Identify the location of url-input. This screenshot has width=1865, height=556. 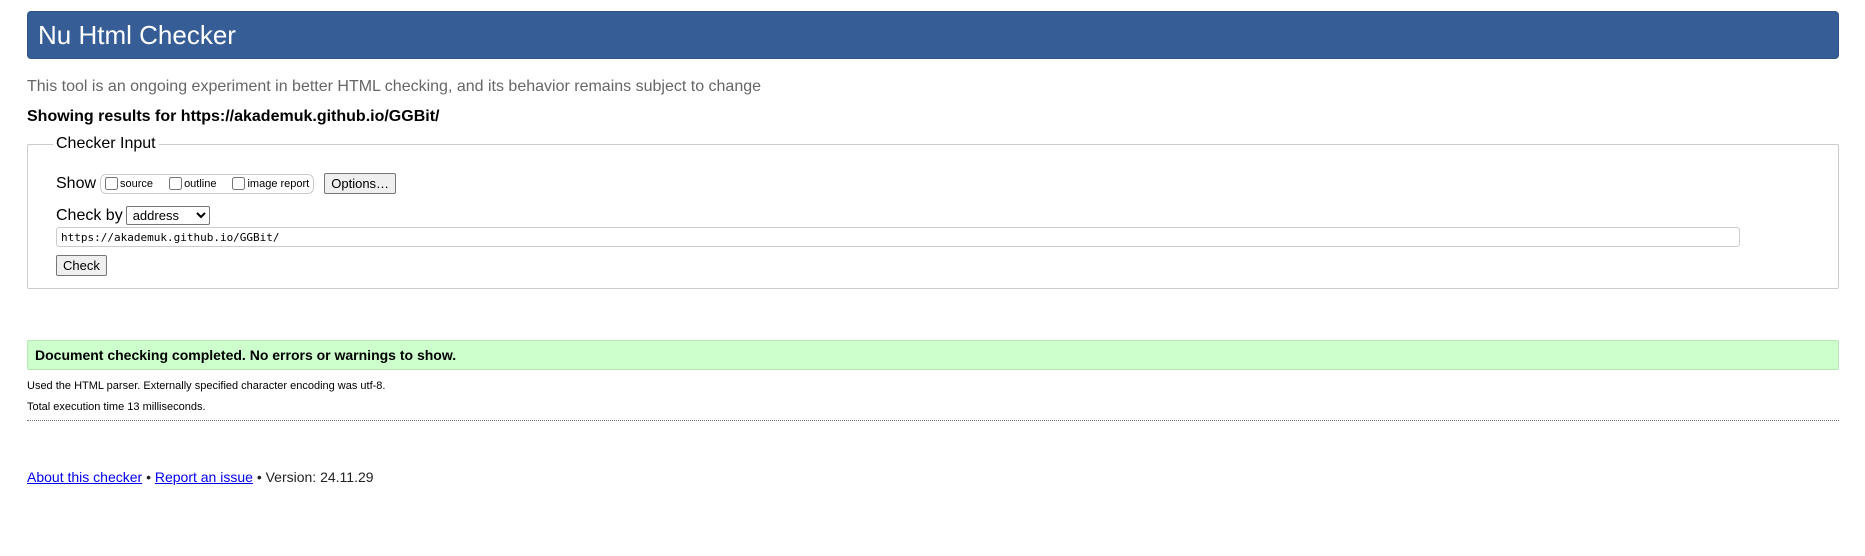
(898, 237).